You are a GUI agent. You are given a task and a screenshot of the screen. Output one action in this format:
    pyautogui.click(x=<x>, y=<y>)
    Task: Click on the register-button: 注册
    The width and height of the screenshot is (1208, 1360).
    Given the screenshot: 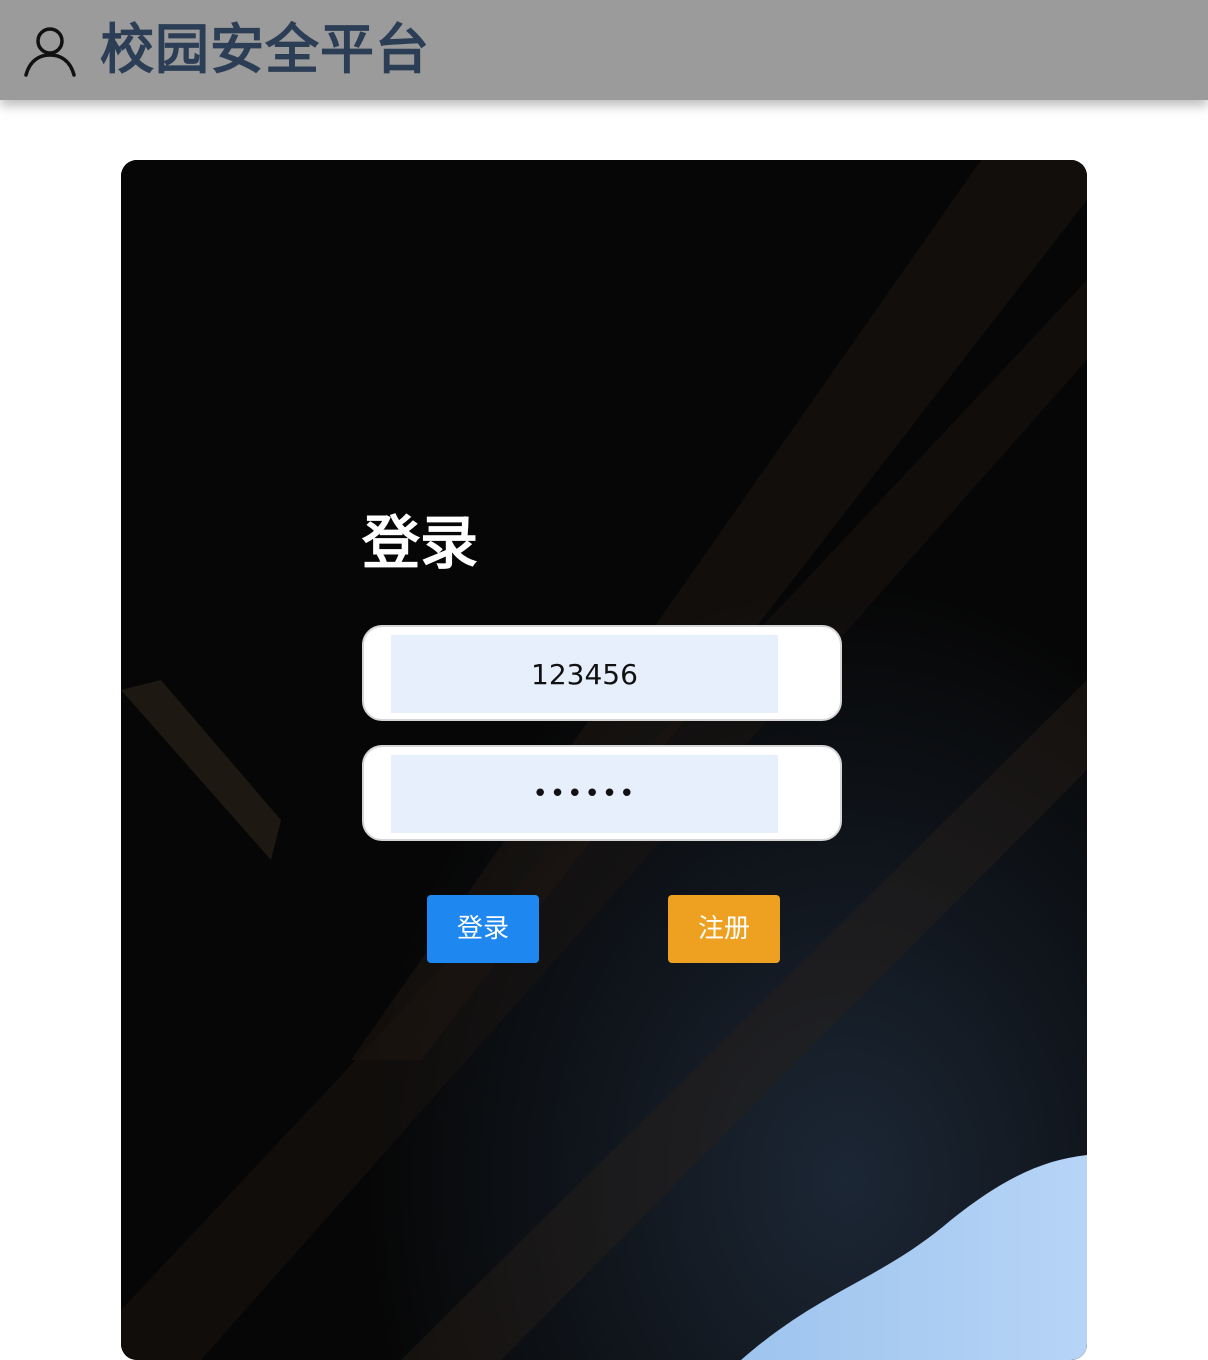 What is the action you would take?
    pyautogui.click(x=724, y=929)
    